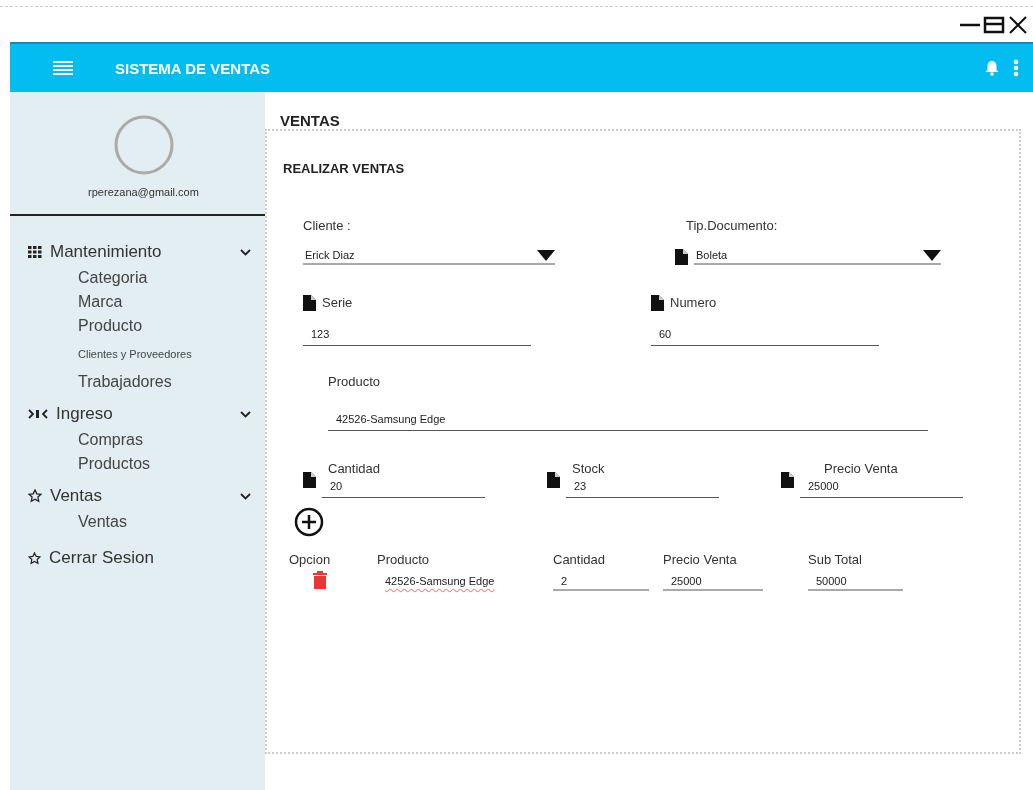 This screenshot has height=790, width=1033. Describe the element at coordinates (355, 381) in the screenshot. I see `field-label: Producto` at that location.